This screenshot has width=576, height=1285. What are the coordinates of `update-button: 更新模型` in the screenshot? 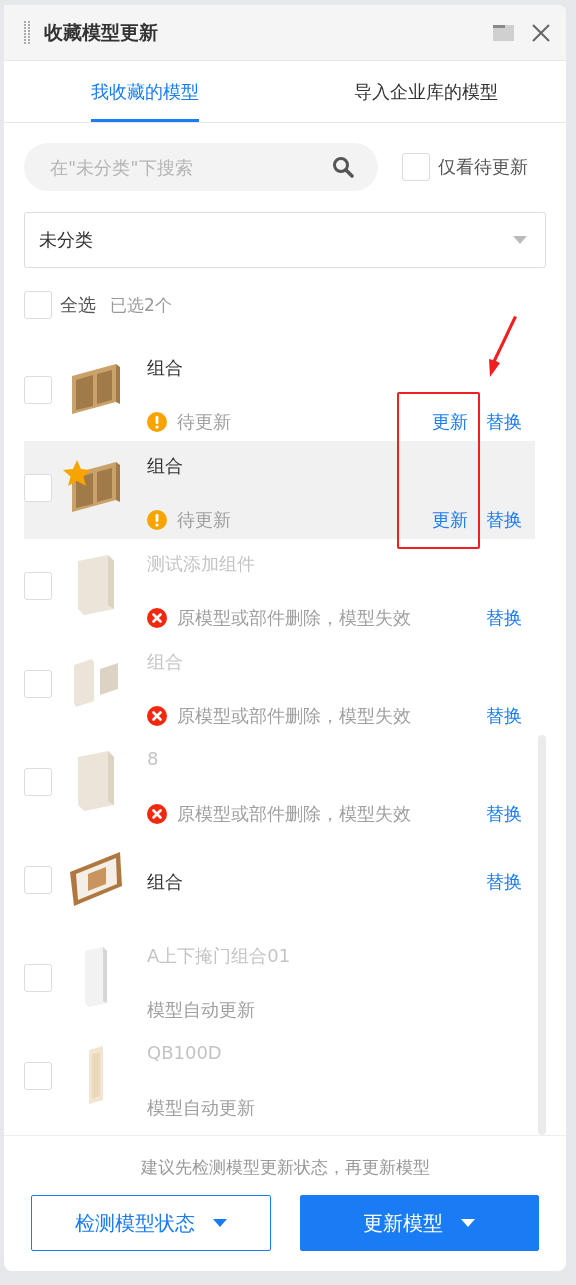 It's located at (419, 1223).